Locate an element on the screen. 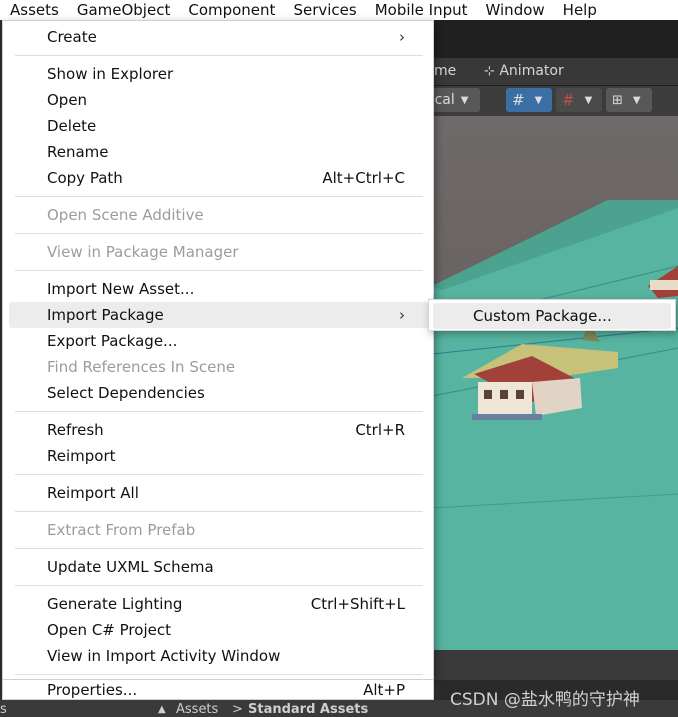 Image resolution: width=678 pixels, height=717 pixels. animator-icon: ⊹ is located at coordinates (489, 71).